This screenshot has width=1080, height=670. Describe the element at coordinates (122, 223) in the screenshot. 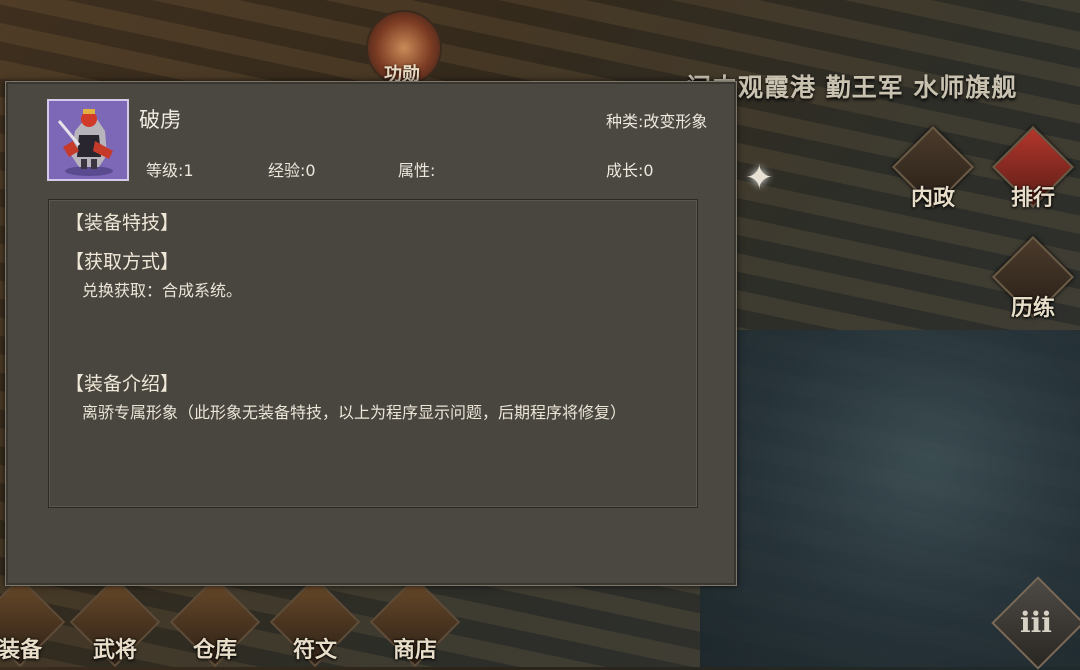

I see `section-title-equipment-skill: 【装备特技】` at that location.